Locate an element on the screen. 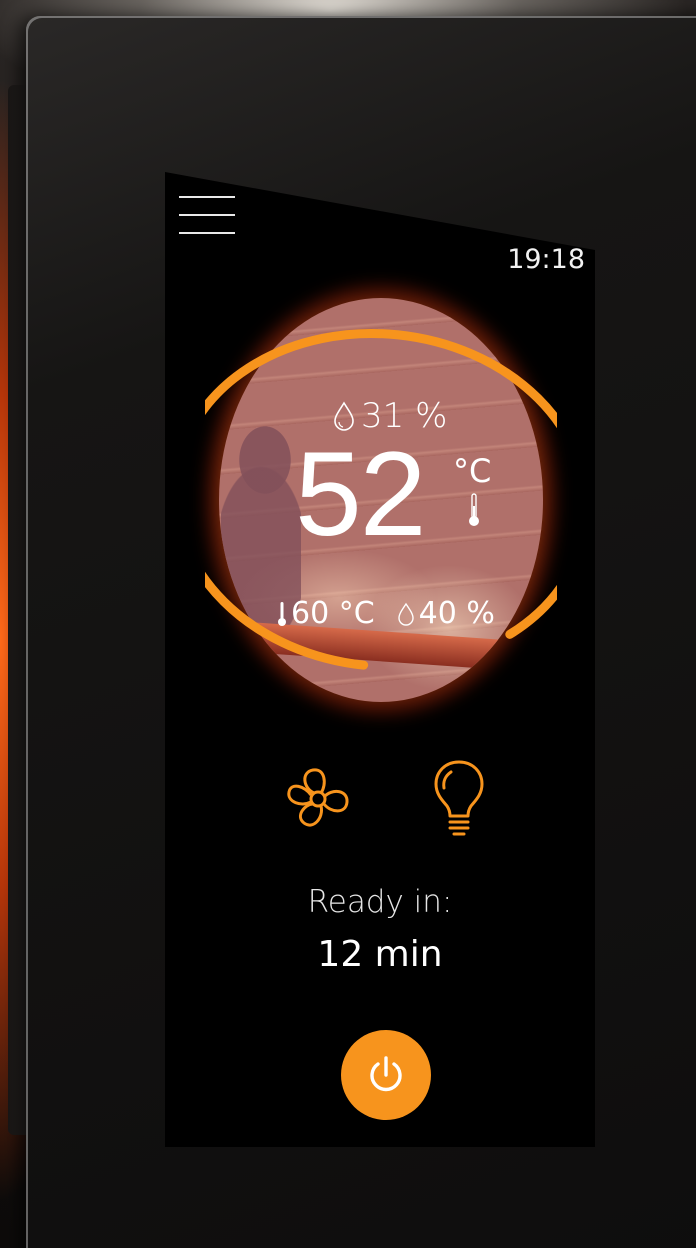  setpoints-row: 60 °C 40 % is located at coordinates (386, 613).